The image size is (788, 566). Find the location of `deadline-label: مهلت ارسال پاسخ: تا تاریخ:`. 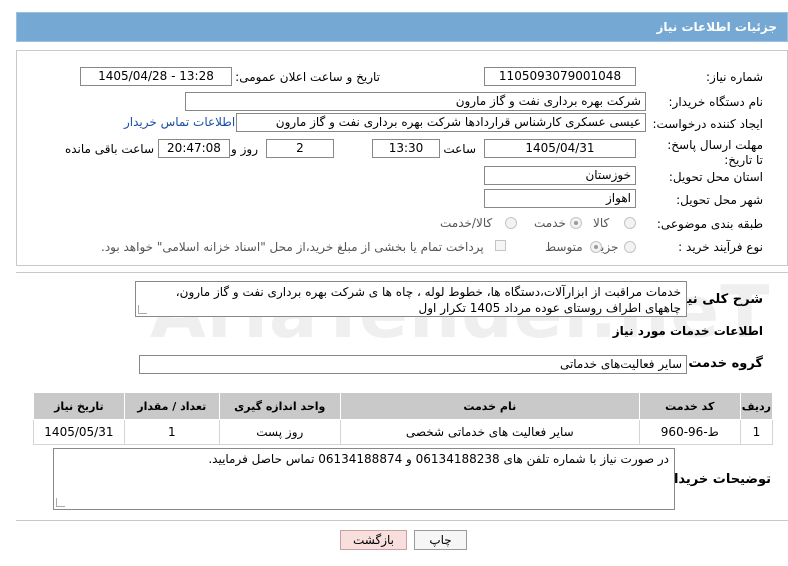

deadline-label: مهلت ارسال پاسخ: تا تاریخ: is located at coordinates (715, 152).